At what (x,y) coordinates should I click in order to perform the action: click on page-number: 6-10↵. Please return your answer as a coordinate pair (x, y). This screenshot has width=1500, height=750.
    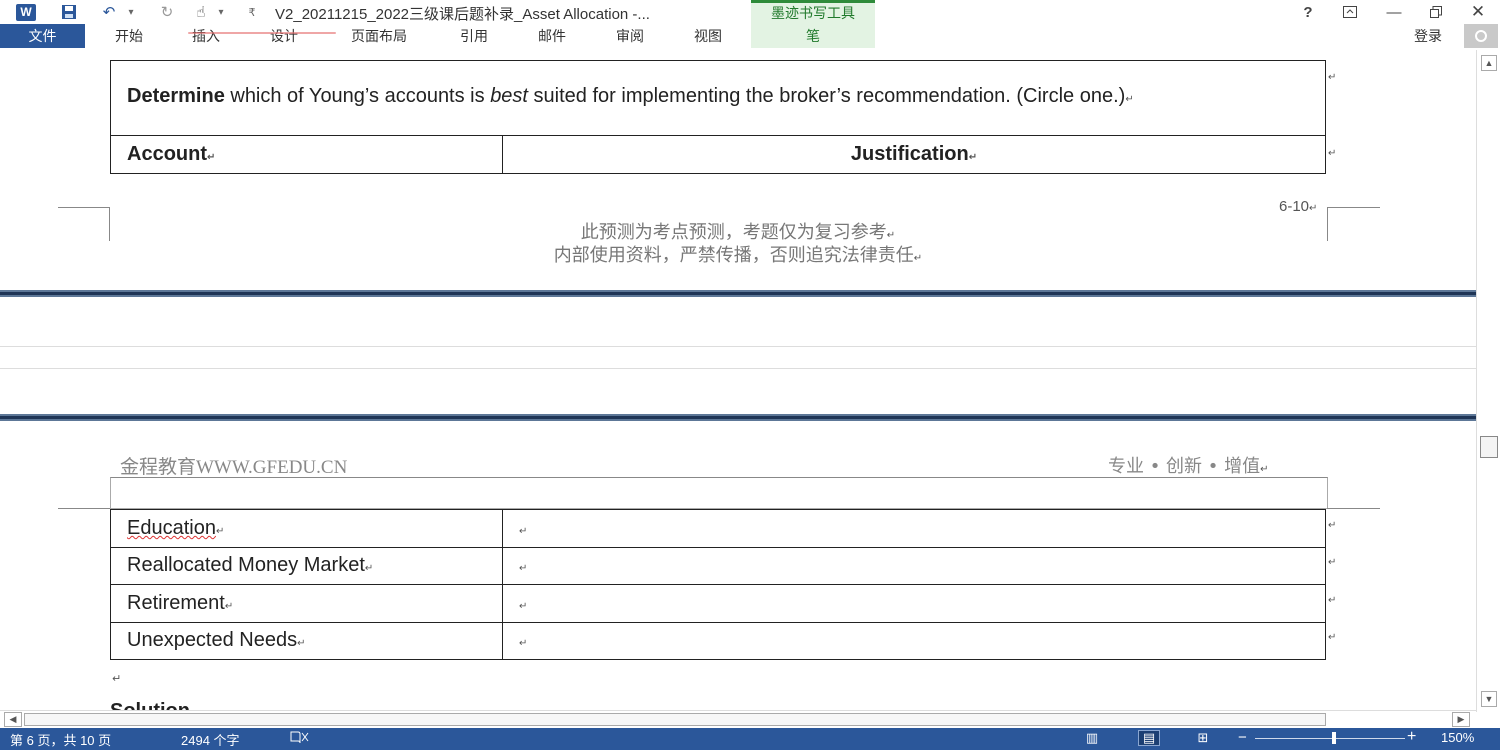
    Looking at the image, I should click on (1298, 206).